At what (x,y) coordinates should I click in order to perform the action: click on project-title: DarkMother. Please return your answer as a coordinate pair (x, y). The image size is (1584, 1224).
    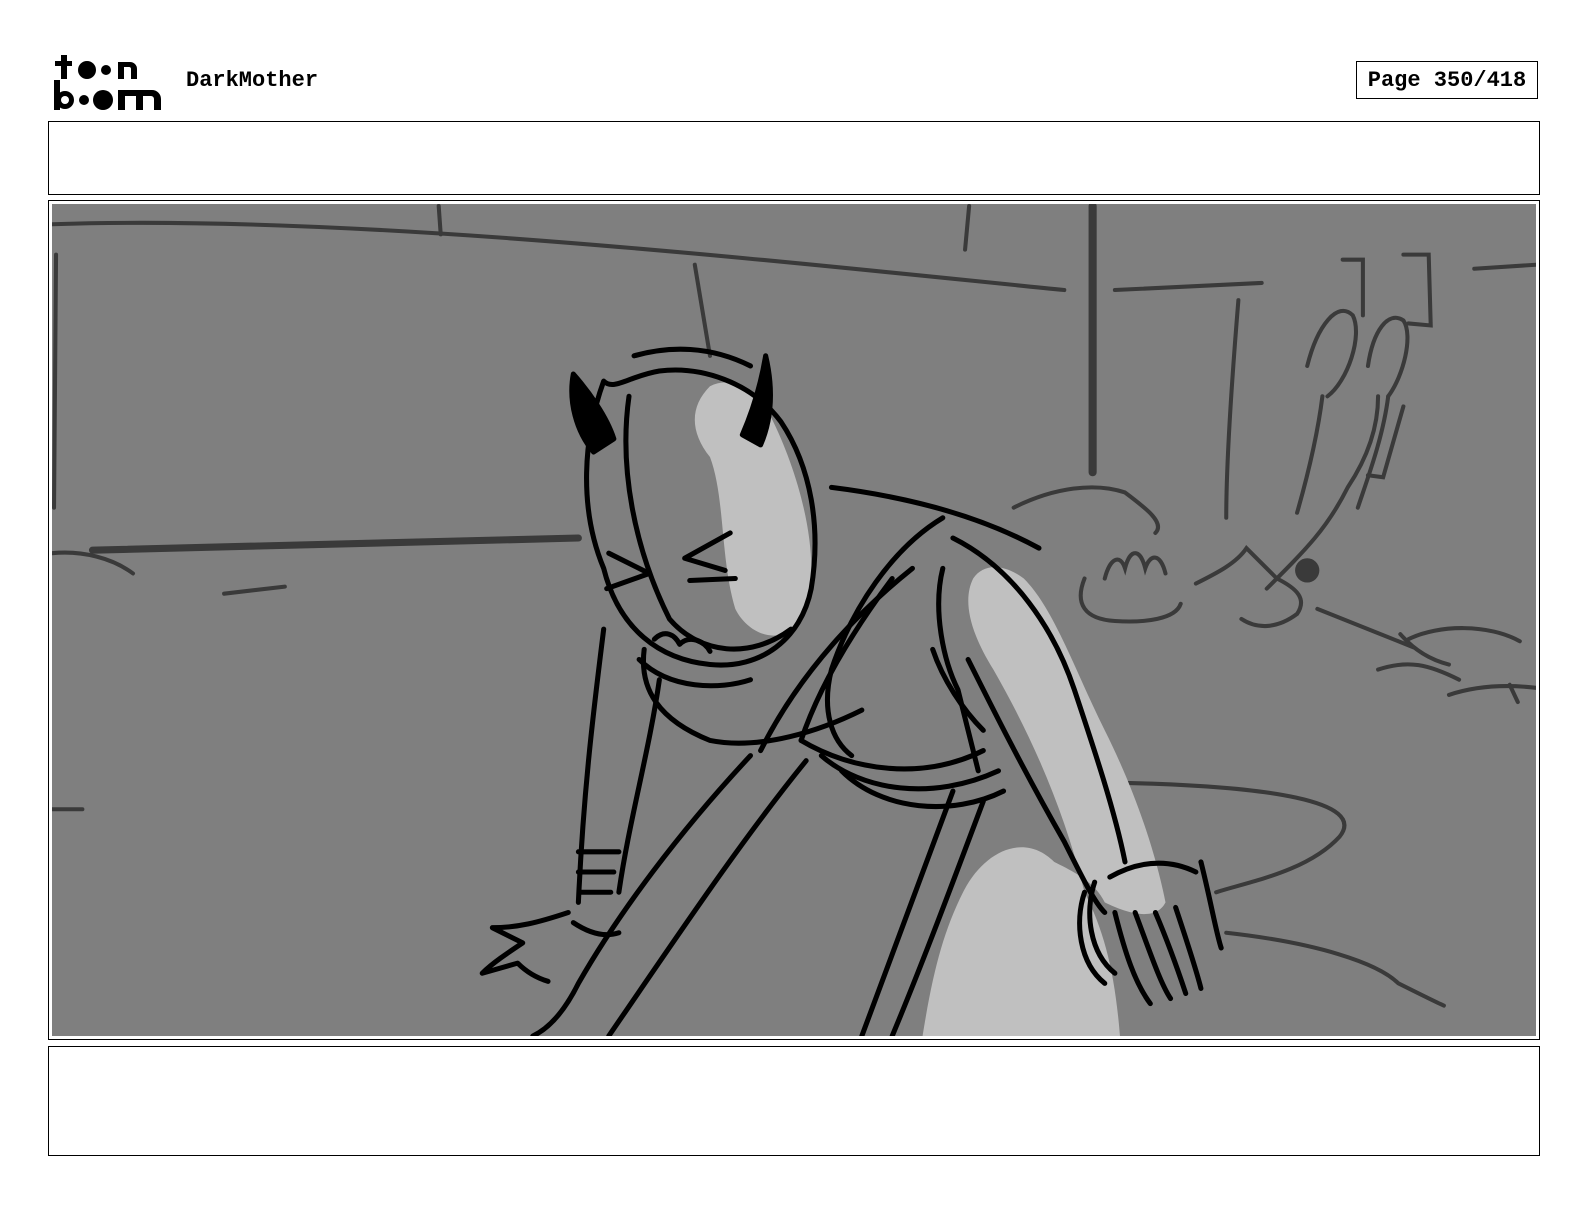
    Looking at the image, I should click on (252, 80).